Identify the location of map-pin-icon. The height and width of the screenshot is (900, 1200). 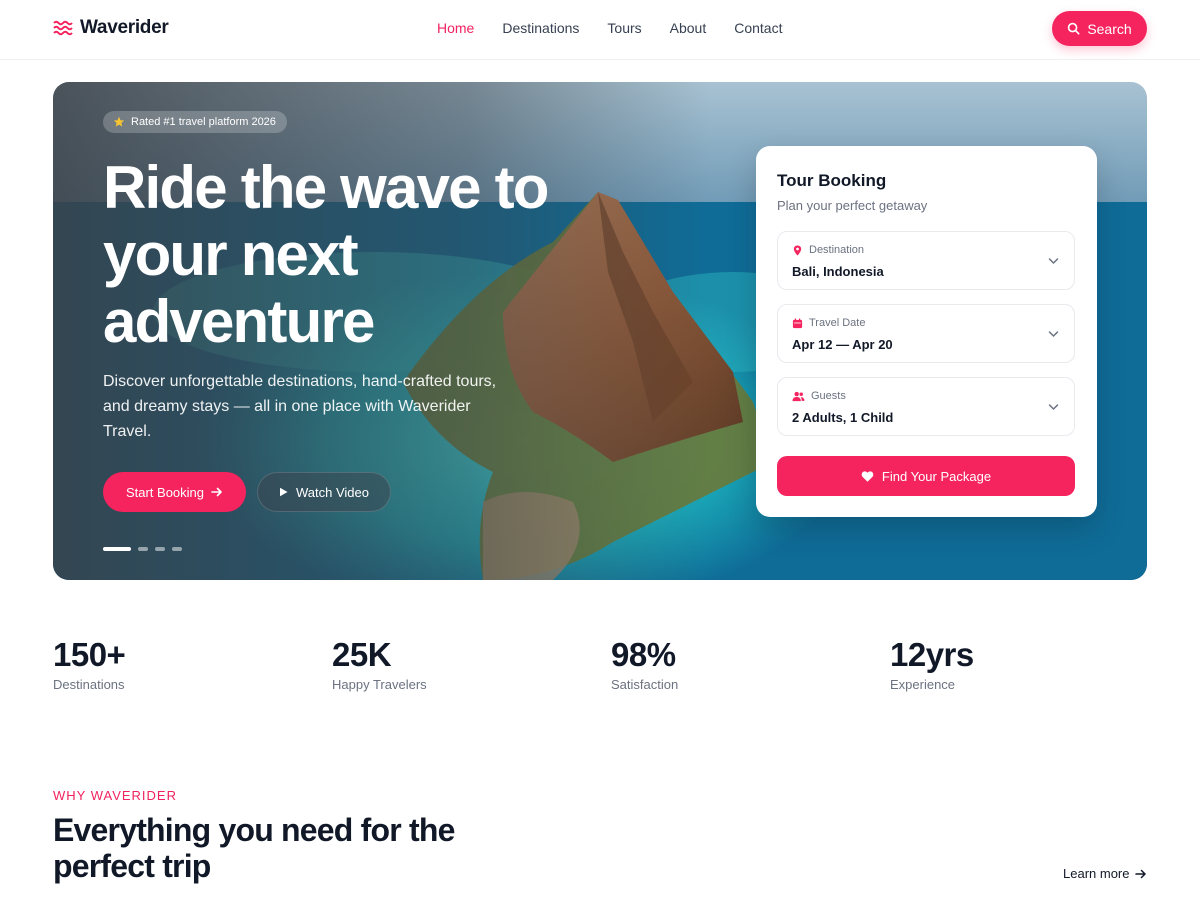
(797, 250).